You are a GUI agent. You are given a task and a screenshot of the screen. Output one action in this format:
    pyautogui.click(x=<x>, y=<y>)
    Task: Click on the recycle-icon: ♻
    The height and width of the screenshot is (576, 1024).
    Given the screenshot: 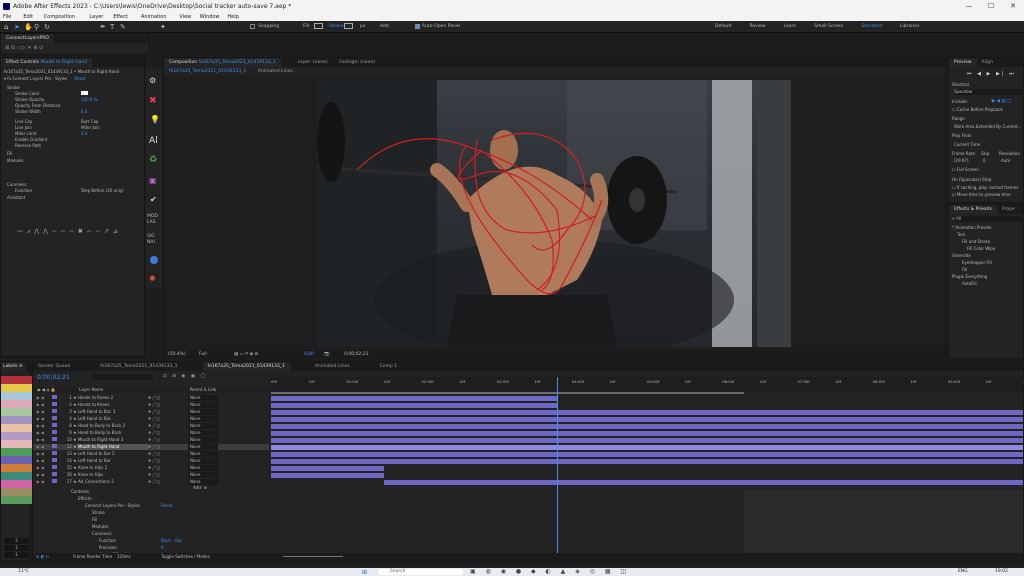 What is the action you would take?
    pyautogui.click(x=153, y=160)
    